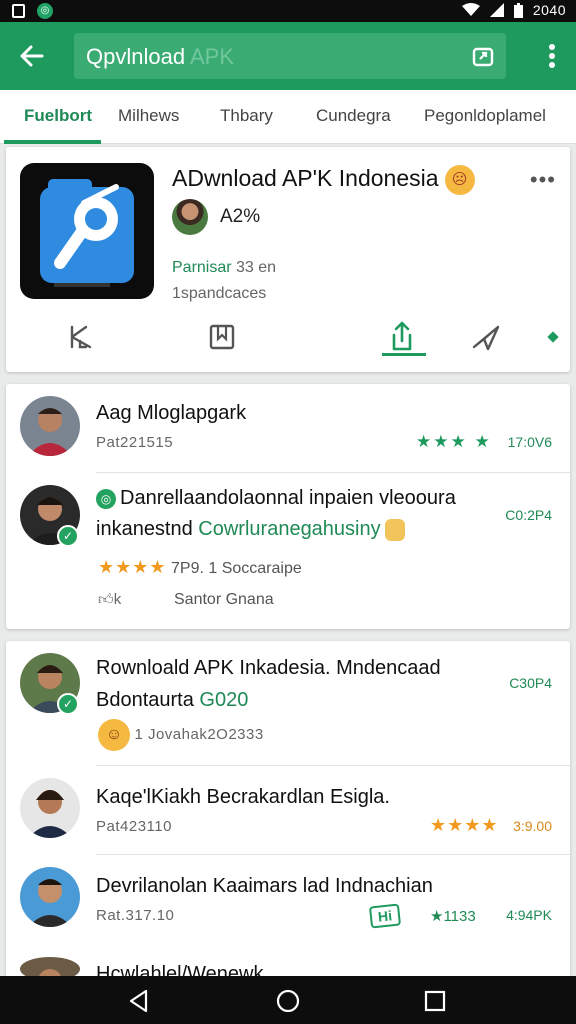 This screenshot has width=576, height=1024. What do you see at coordinates (224, 599) in the screenshot?
I see `author-name: Santor Gnana` at bounding box center [224, 599].